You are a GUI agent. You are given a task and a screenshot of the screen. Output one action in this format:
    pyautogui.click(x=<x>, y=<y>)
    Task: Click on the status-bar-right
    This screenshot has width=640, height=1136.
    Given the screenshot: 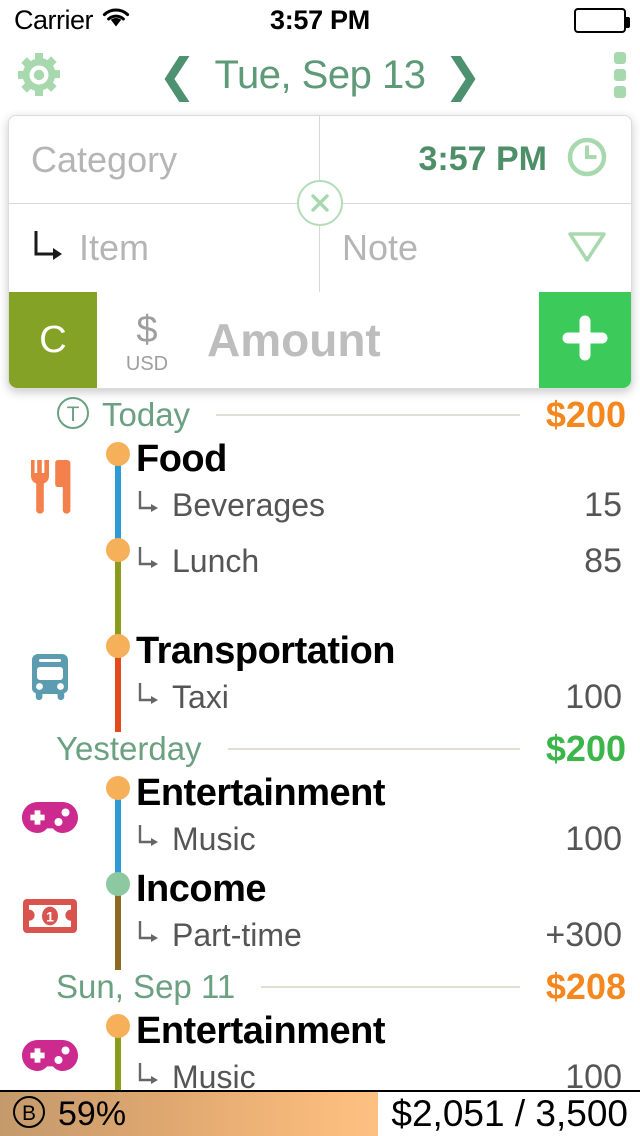 What is the action you would take?
    pyautogui.click(x=602, y=20)
    